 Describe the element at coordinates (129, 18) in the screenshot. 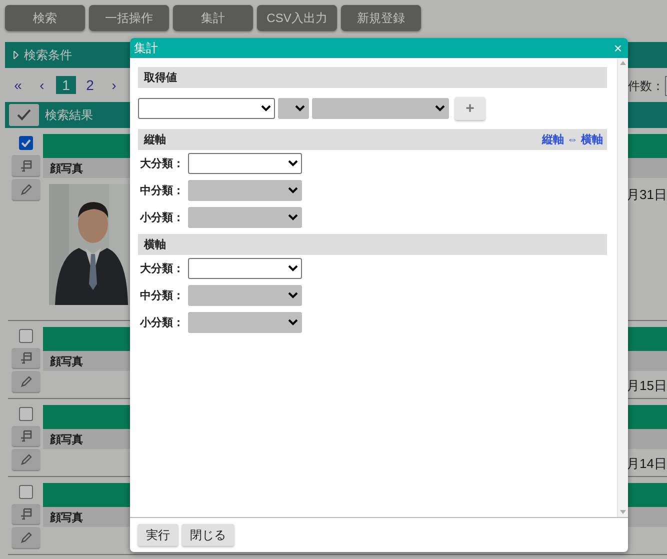

I see `toolbar-button: 一括操作` at that location.